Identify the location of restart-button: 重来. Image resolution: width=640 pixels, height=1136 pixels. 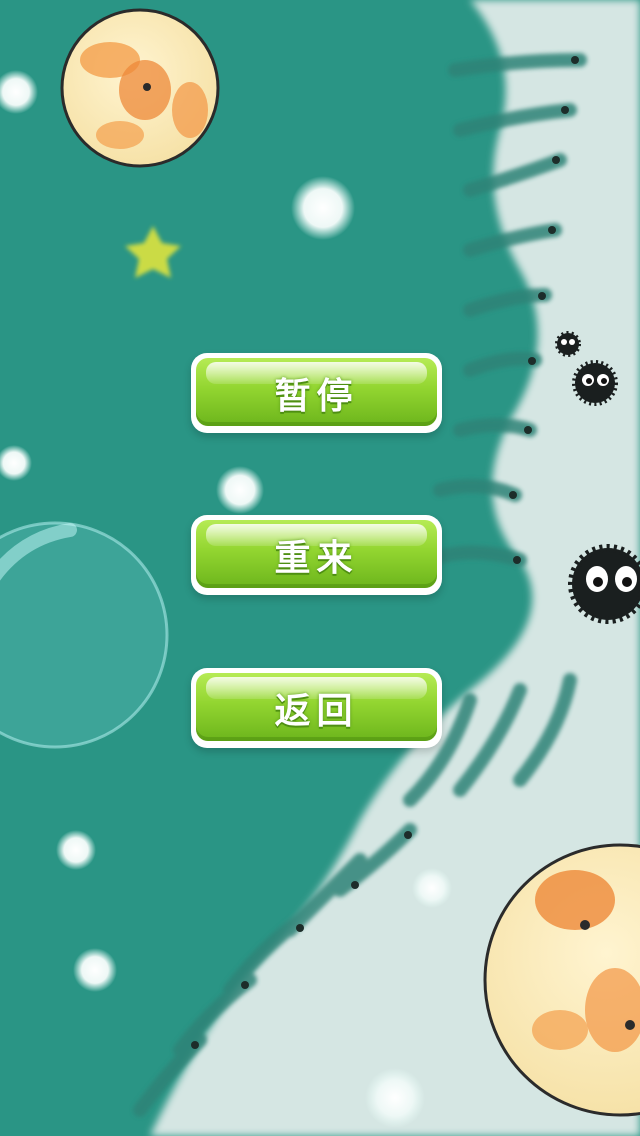
(316, 555).